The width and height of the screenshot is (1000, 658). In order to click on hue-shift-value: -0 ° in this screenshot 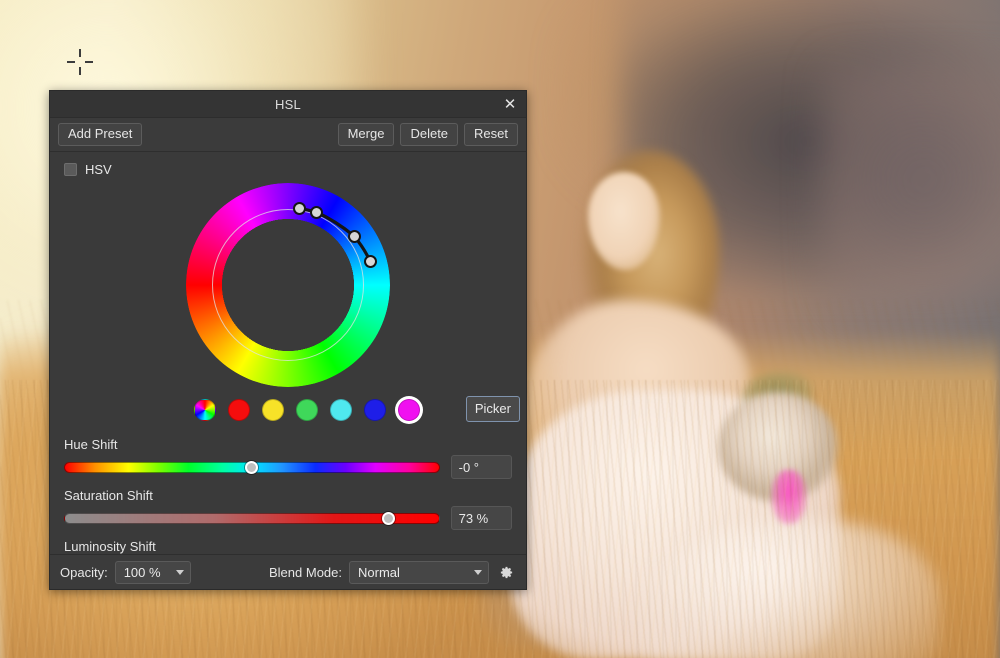, I will do `click(481, 467)`.